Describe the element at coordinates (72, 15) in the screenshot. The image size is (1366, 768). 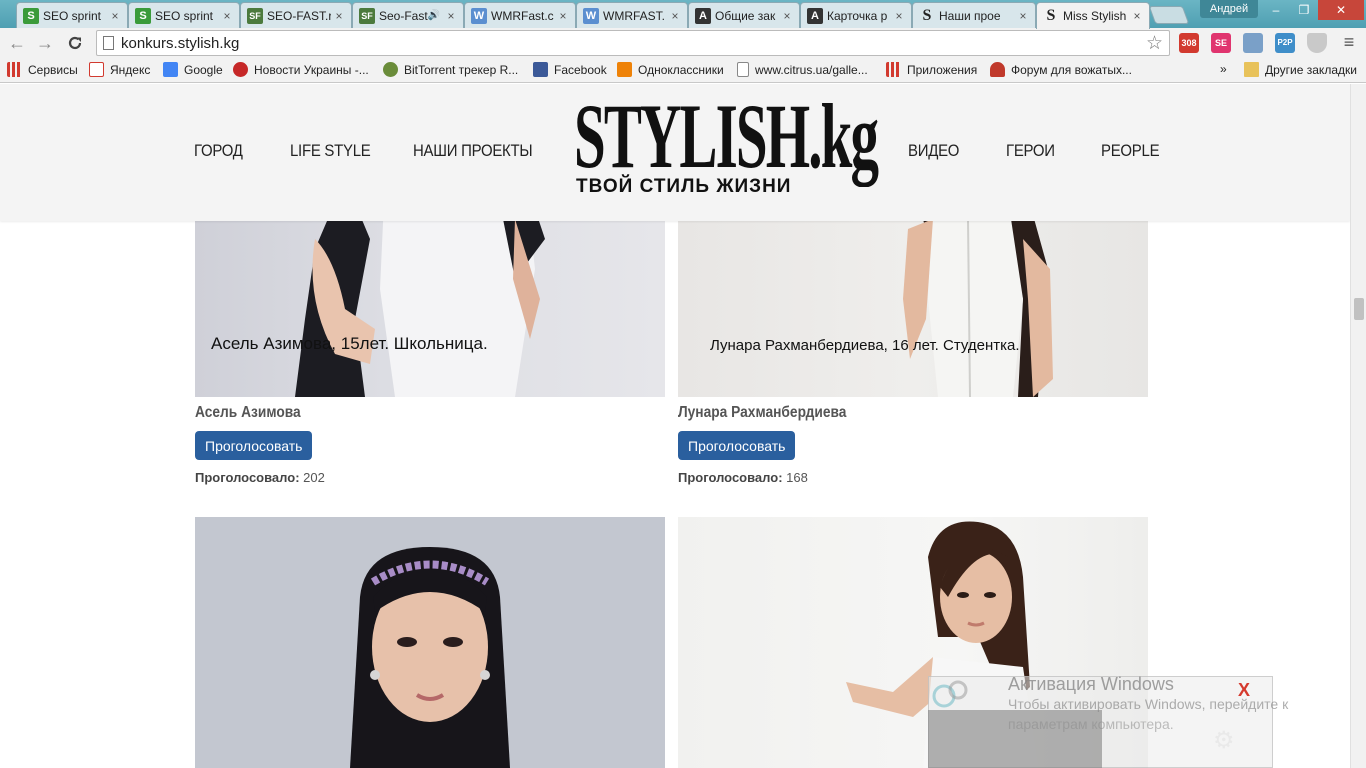
I see `tab-seo-sprint-1: S SEO sprint ×` at that location.